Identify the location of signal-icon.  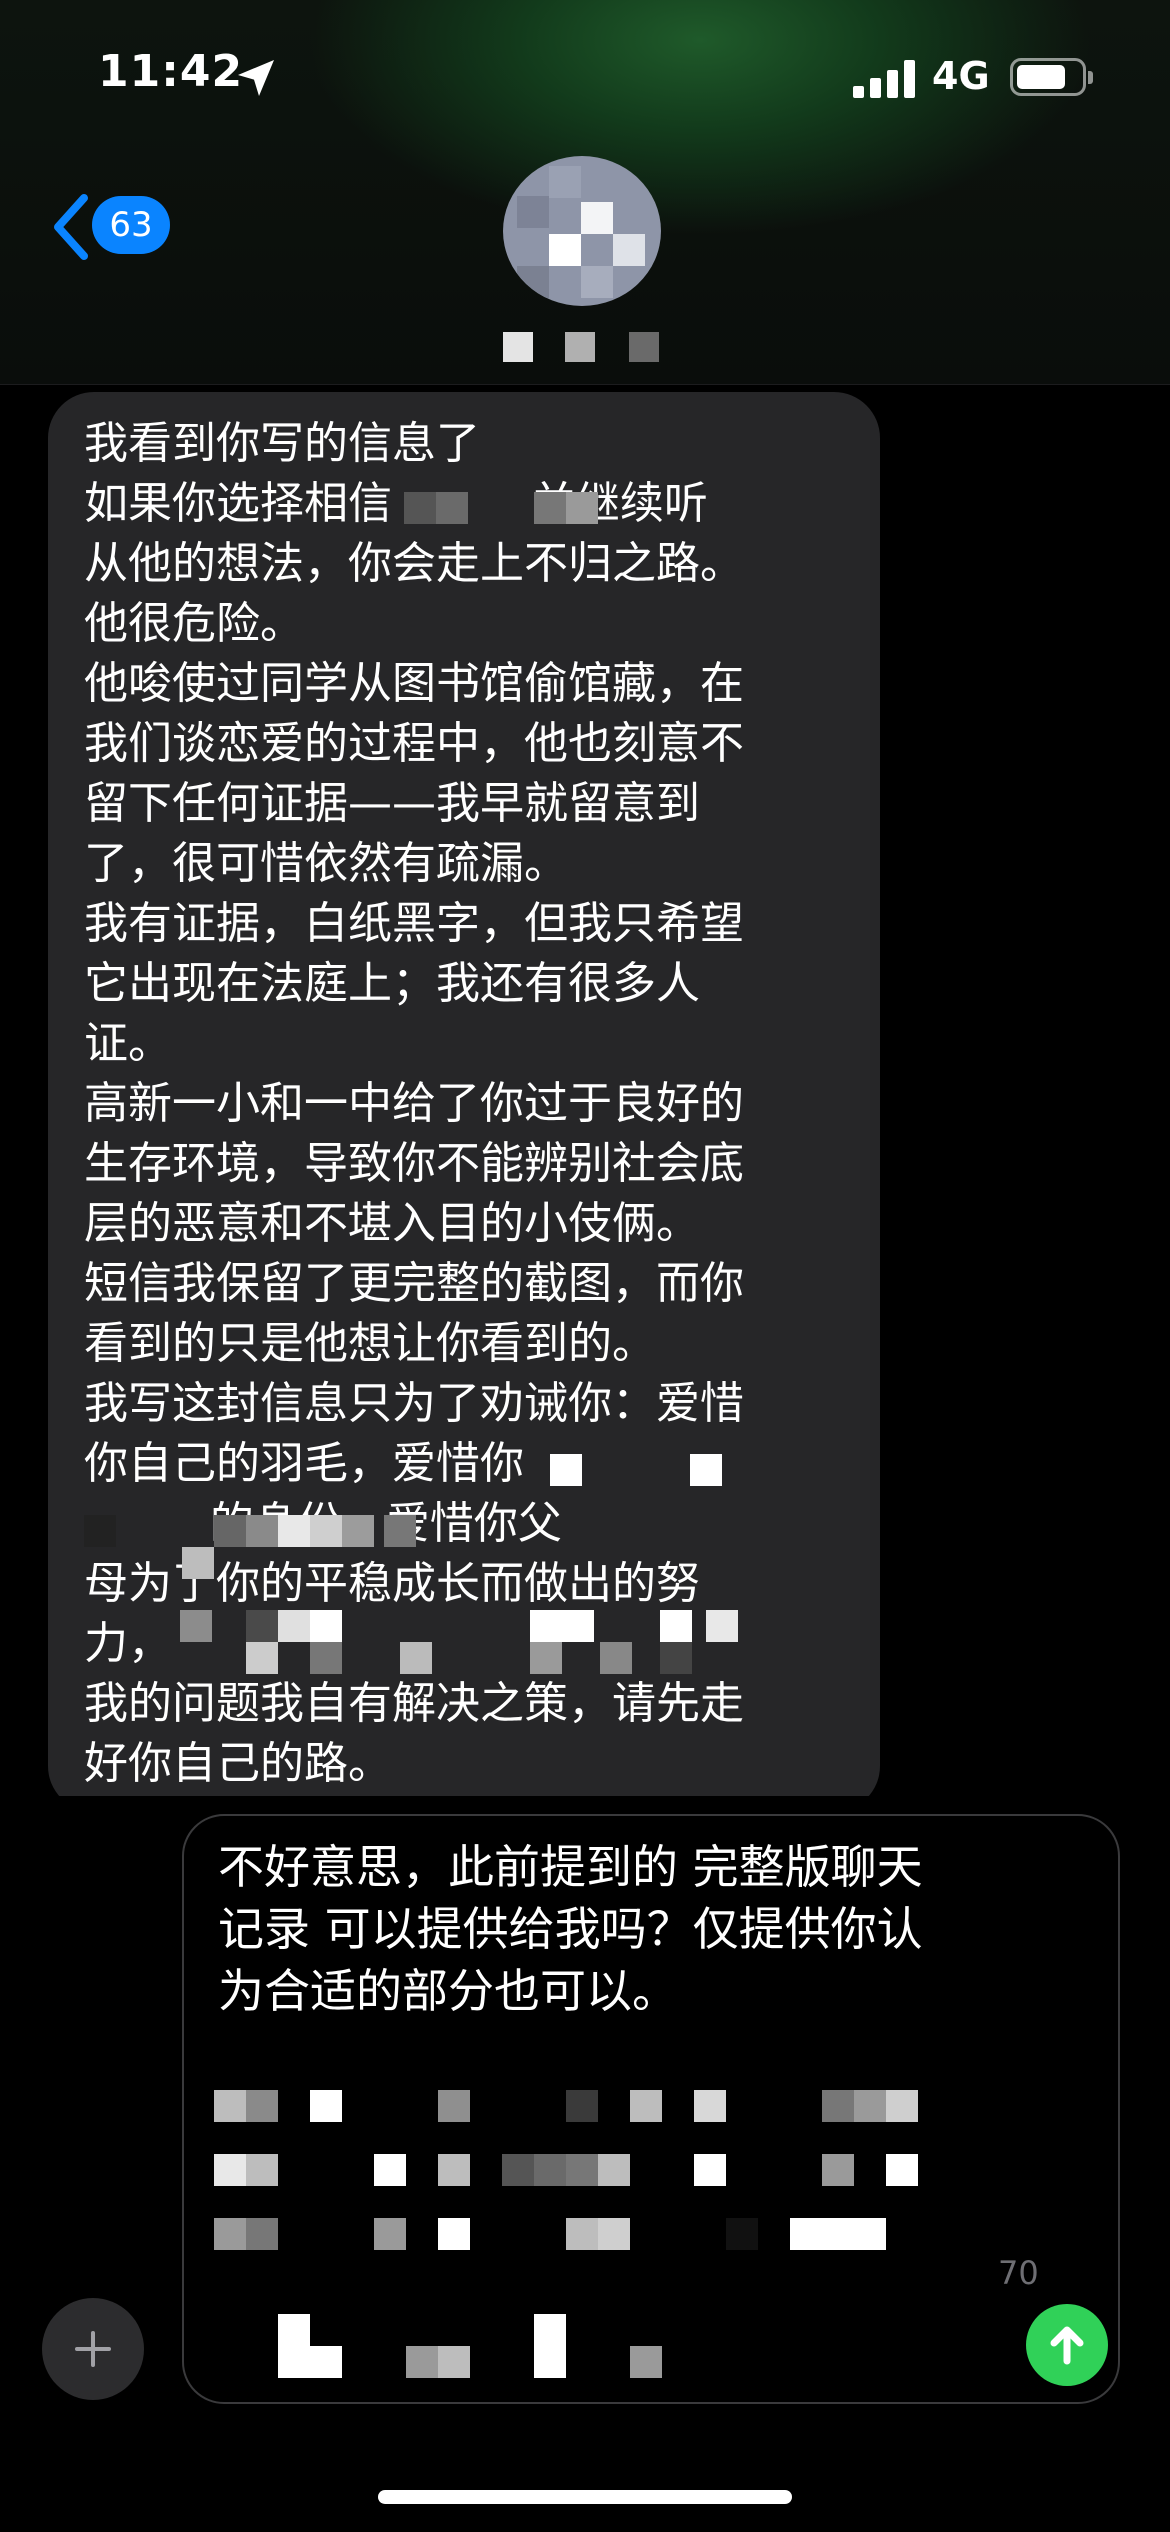
(885, 78).